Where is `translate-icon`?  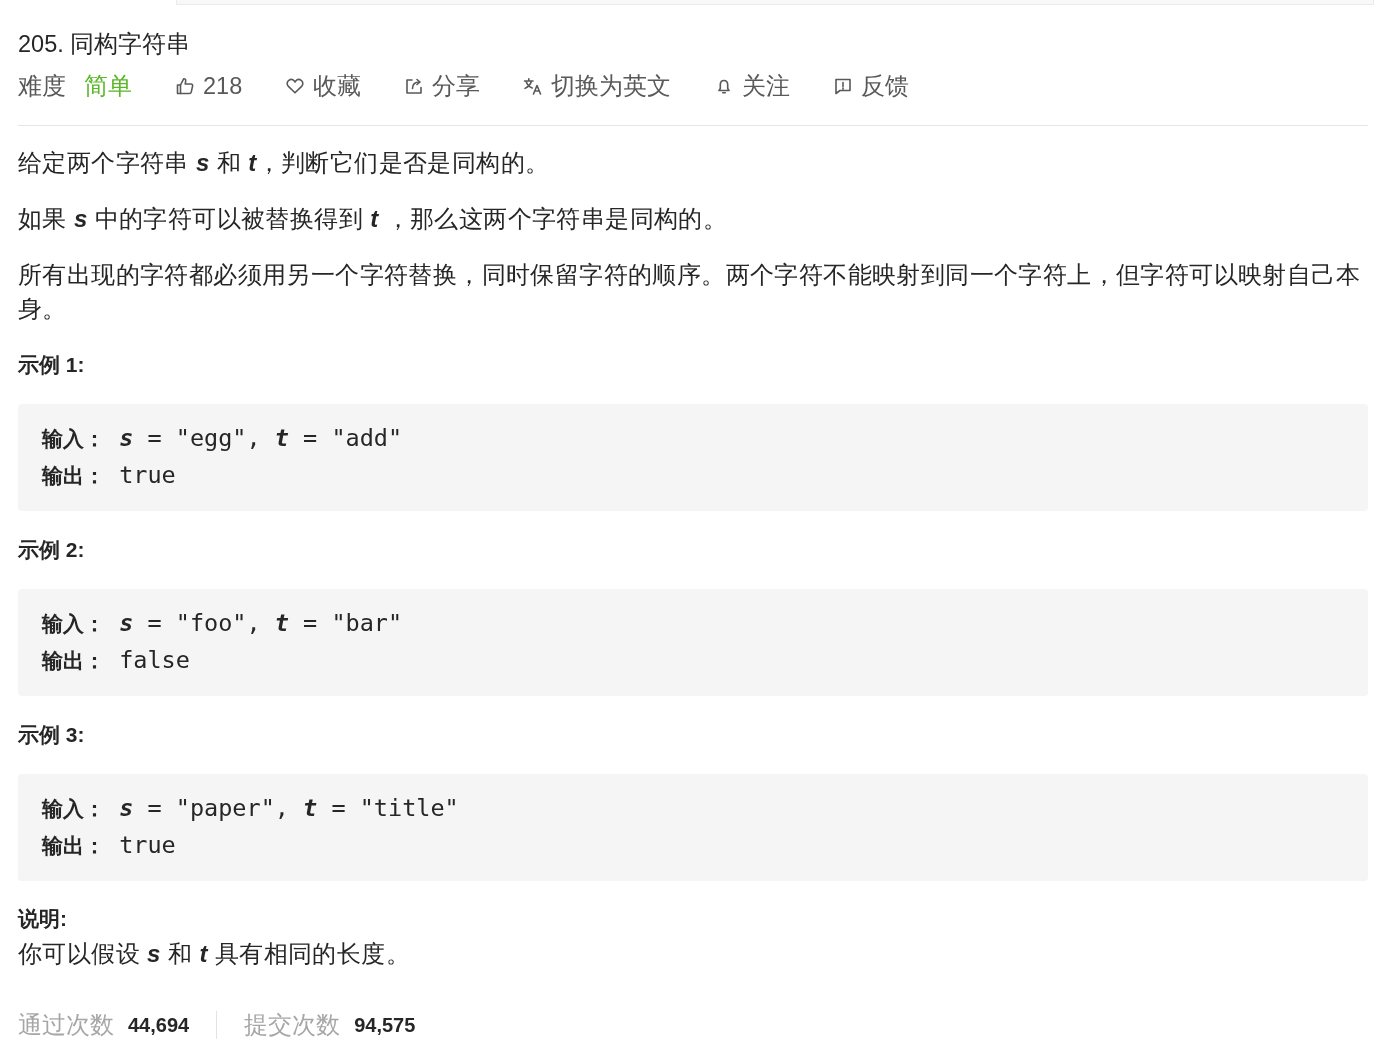
translate-icon is located at coordinates (533, 86).